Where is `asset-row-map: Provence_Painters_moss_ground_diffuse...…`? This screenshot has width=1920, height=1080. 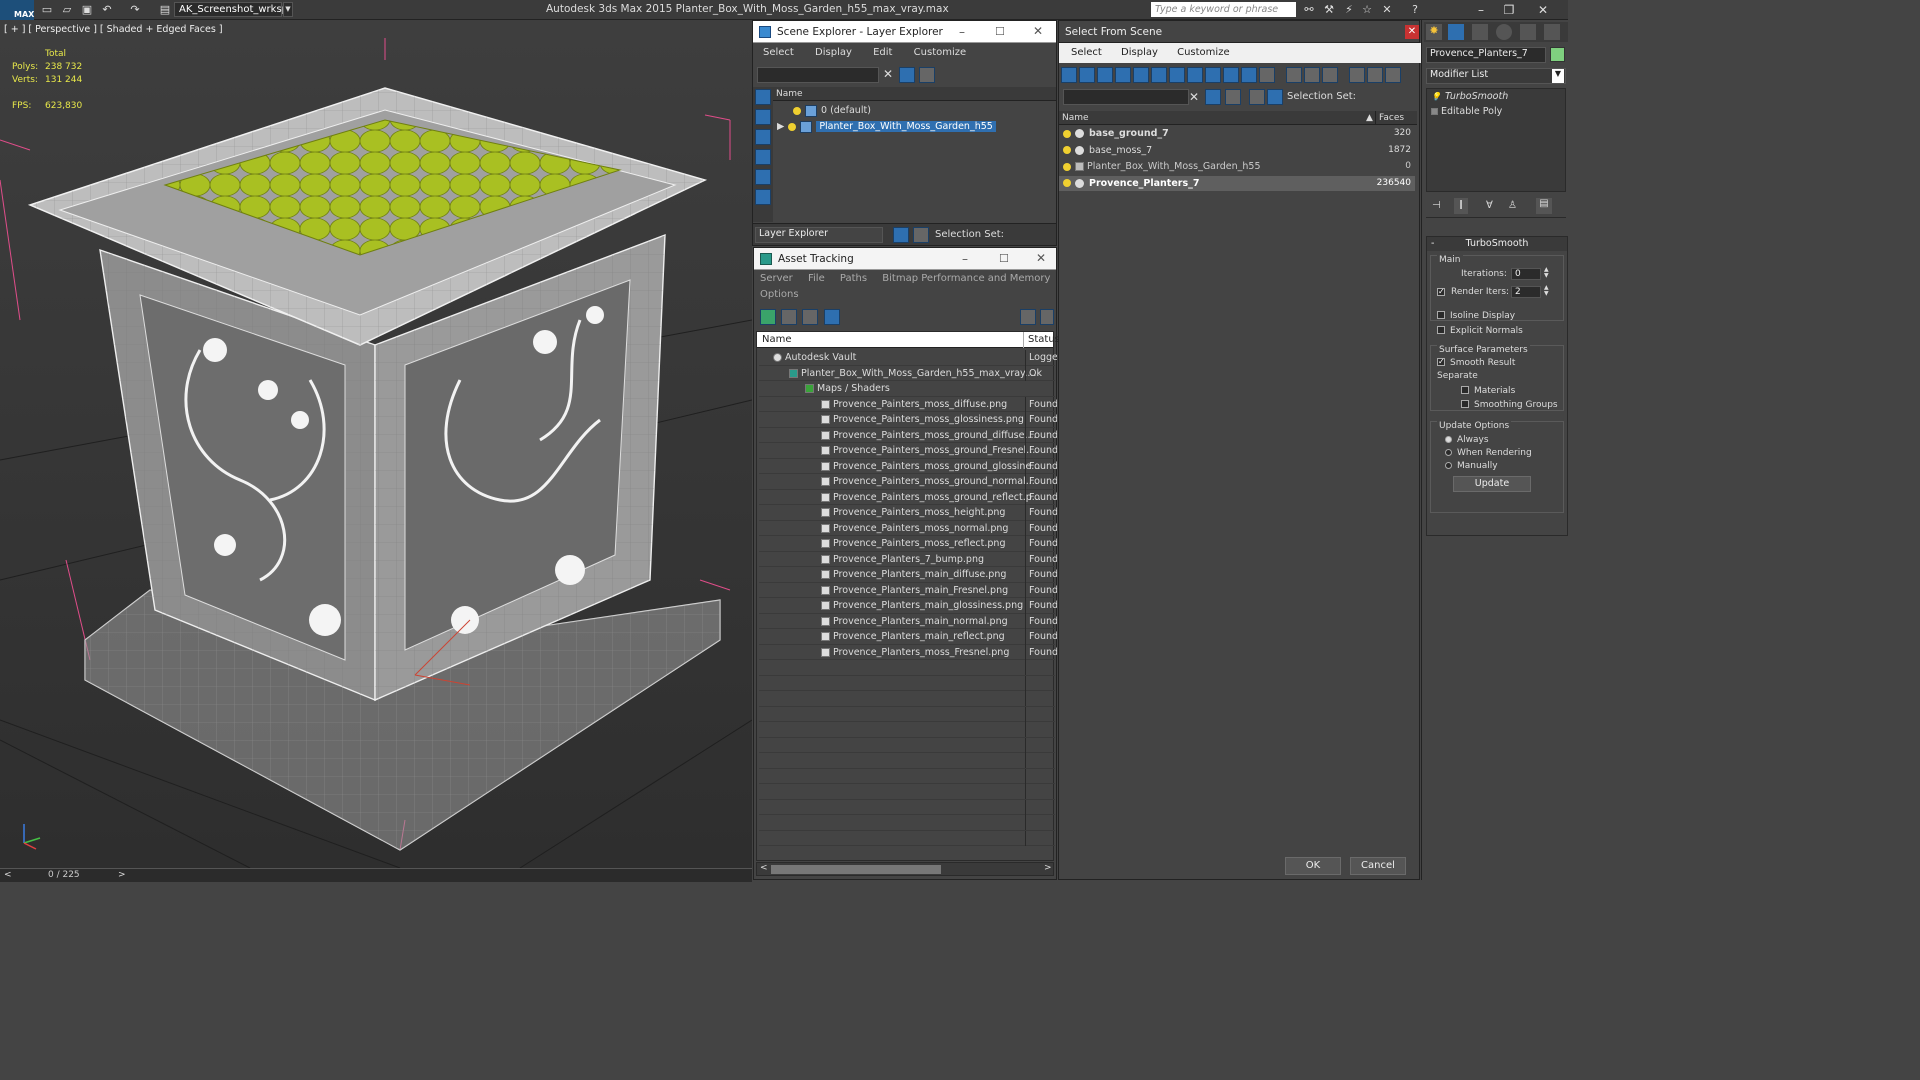 asset-row-map: Provence_Painters_moss_ground_diffuse...… is located at coordinates (908, 435).